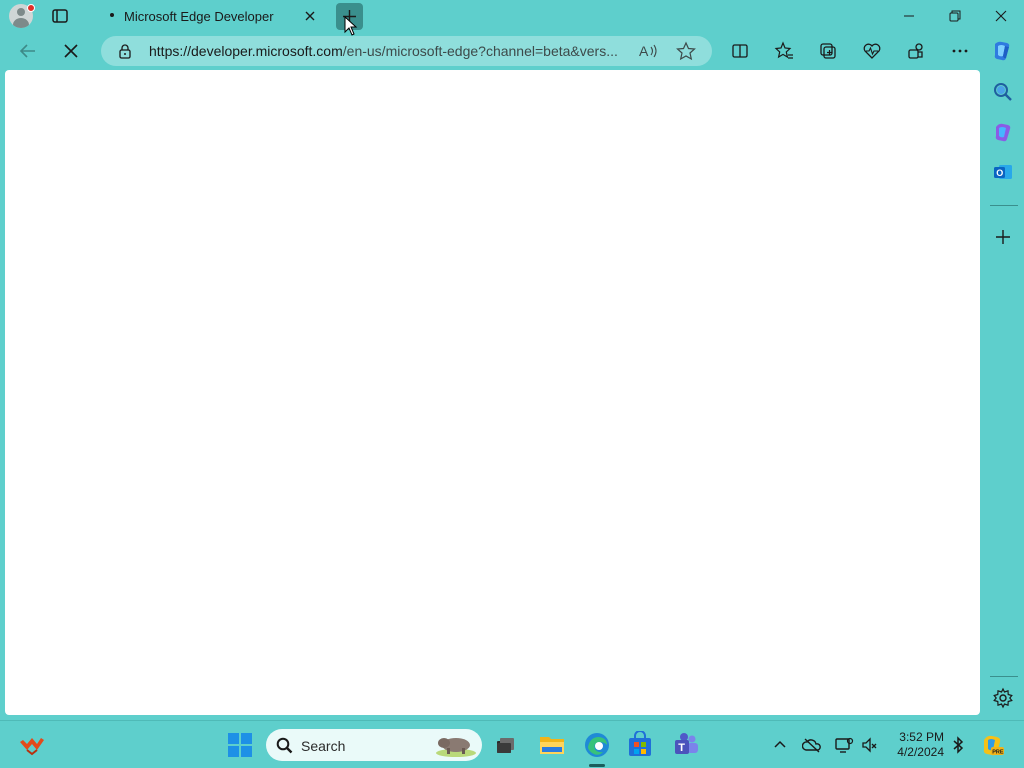 Image resolution: width=1024 pixels, height=768 pixels. What do you see at coordinates (1001, 16) in the screenshot?
I see `close-window-button` at bounding box center [1001, 16].